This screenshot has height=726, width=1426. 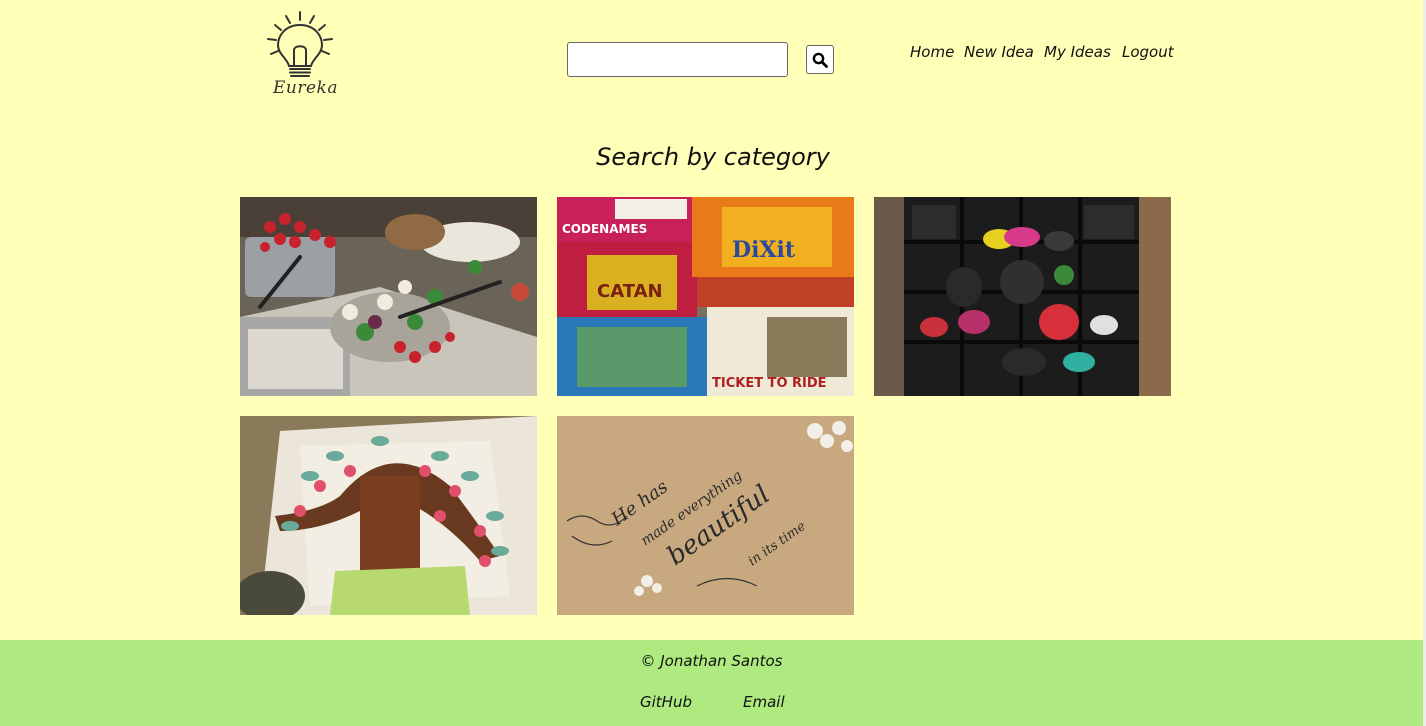 I want to click on nav-new-idea: New Idea, so click(x=999, y=52).